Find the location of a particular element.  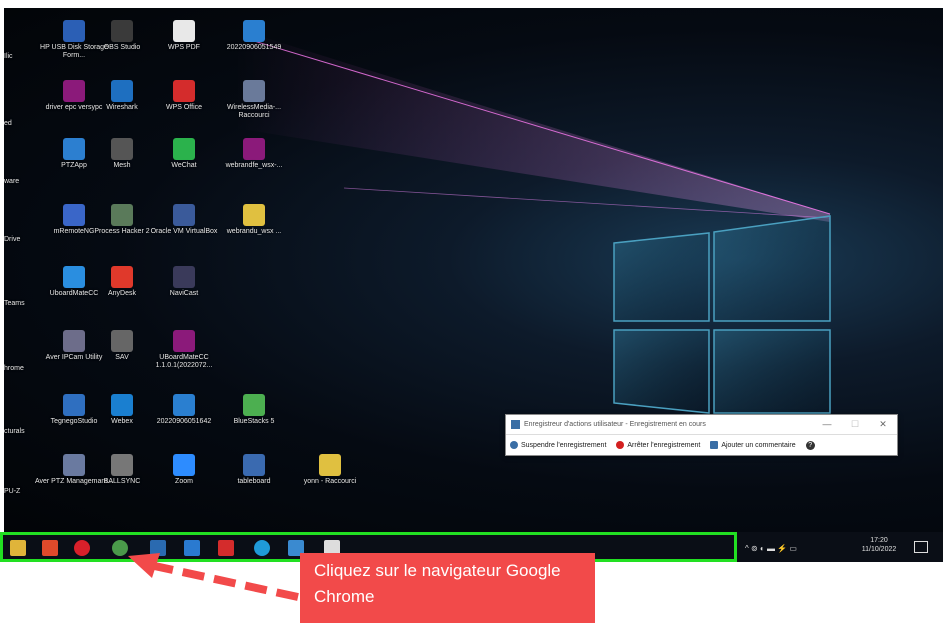

instruction-callout: Cliquez sur le navigateur Google Chrome is located at coordinates (447, 588).